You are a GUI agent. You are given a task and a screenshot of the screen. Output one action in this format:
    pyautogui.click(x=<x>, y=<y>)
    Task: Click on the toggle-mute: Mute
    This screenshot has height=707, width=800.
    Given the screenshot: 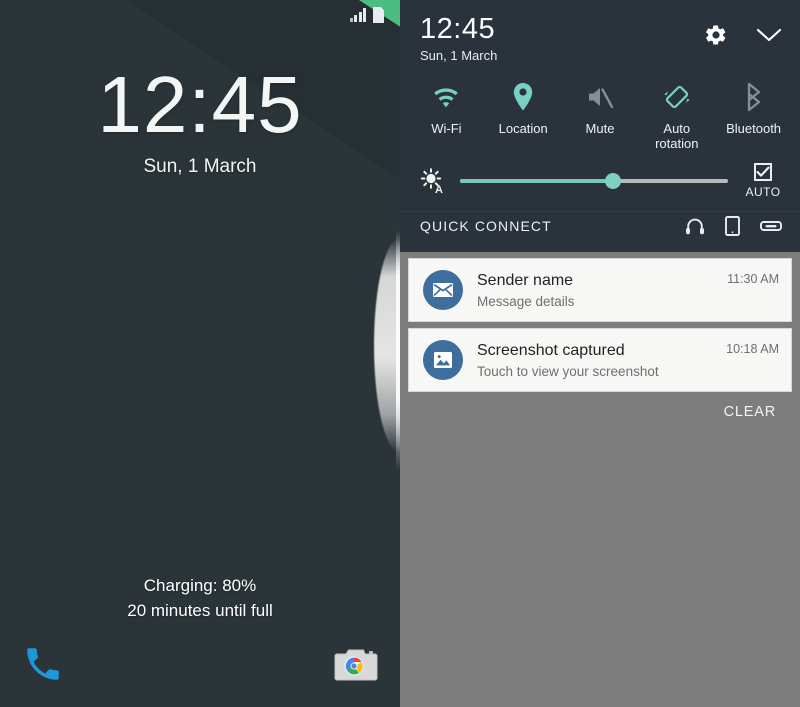 What is the action you would take?
    pyautogui.click(x=600, y=115)
    